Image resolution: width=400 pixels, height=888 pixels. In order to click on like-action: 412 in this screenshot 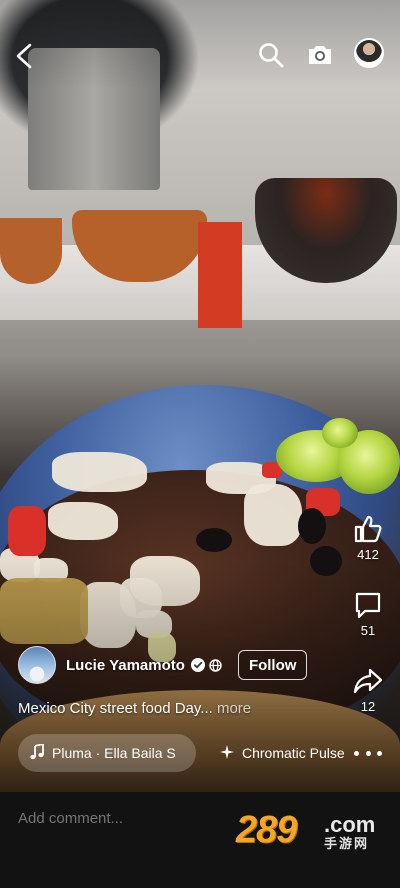, I will do `click(368, 538)`.